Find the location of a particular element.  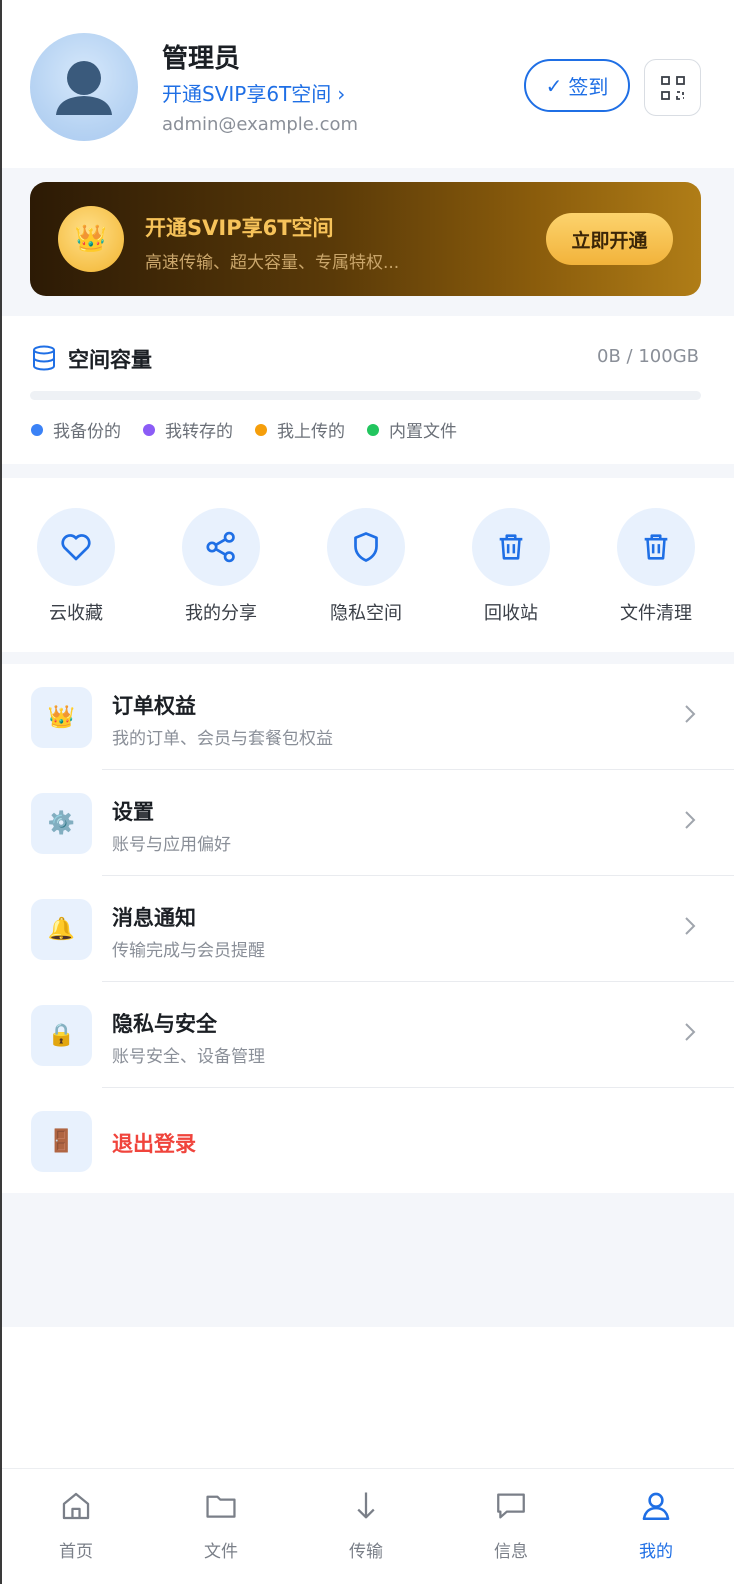

folder-icon is located at coordinates (221, 1506).